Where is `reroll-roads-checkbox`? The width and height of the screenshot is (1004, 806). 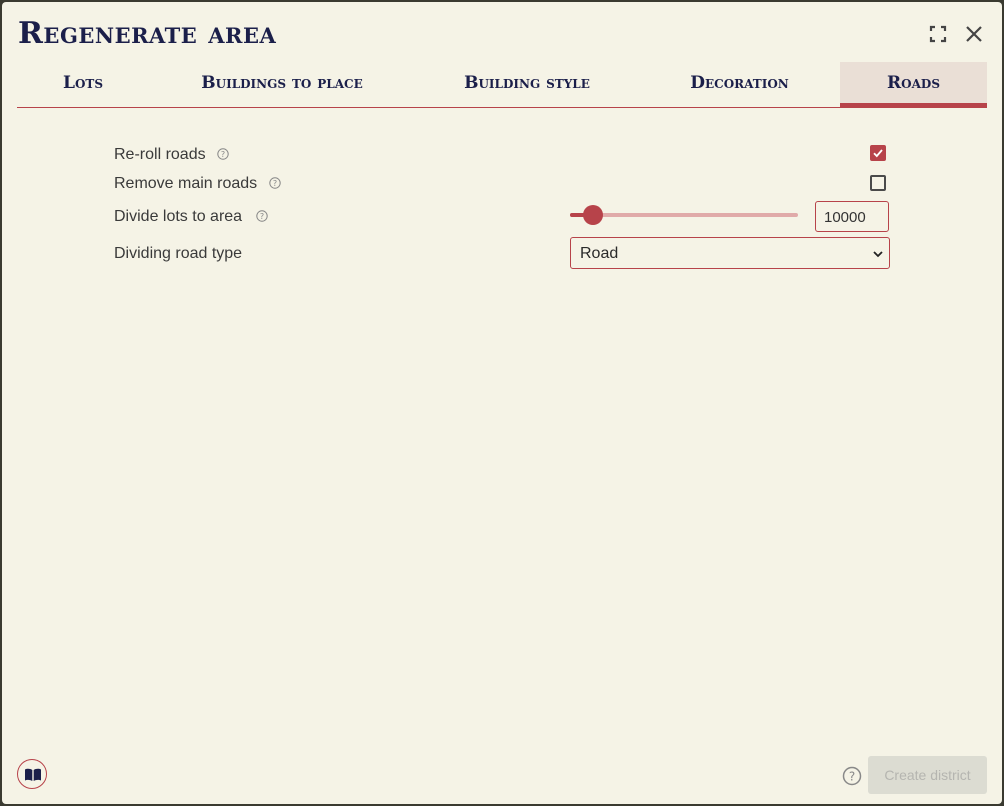 reroll-roads-checkbox is located at coordinates (878, 153).